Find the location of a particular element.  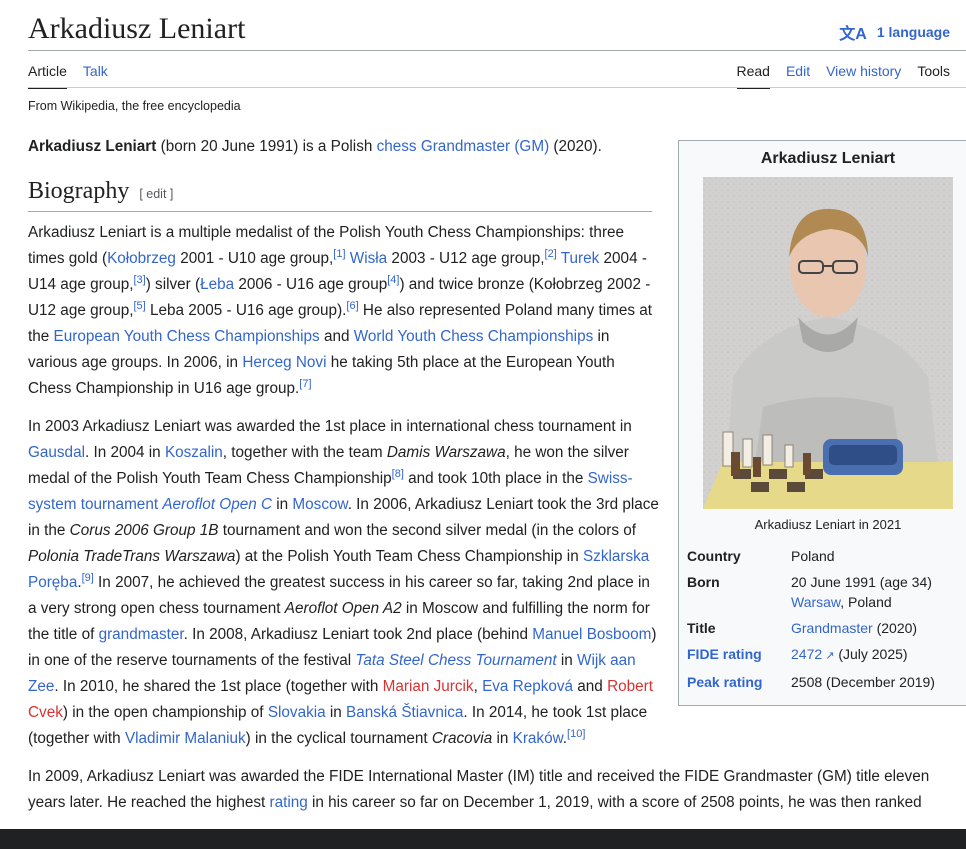

tournament-name: Aeroflot Open A2 is located at coordinates (343, 608).